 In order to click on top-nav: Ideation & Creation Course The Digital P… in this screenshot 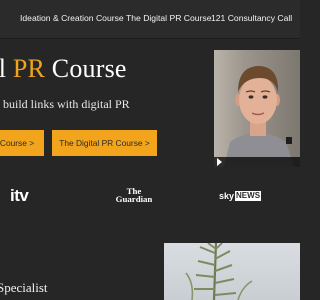, I will do `click(150, 19)`.